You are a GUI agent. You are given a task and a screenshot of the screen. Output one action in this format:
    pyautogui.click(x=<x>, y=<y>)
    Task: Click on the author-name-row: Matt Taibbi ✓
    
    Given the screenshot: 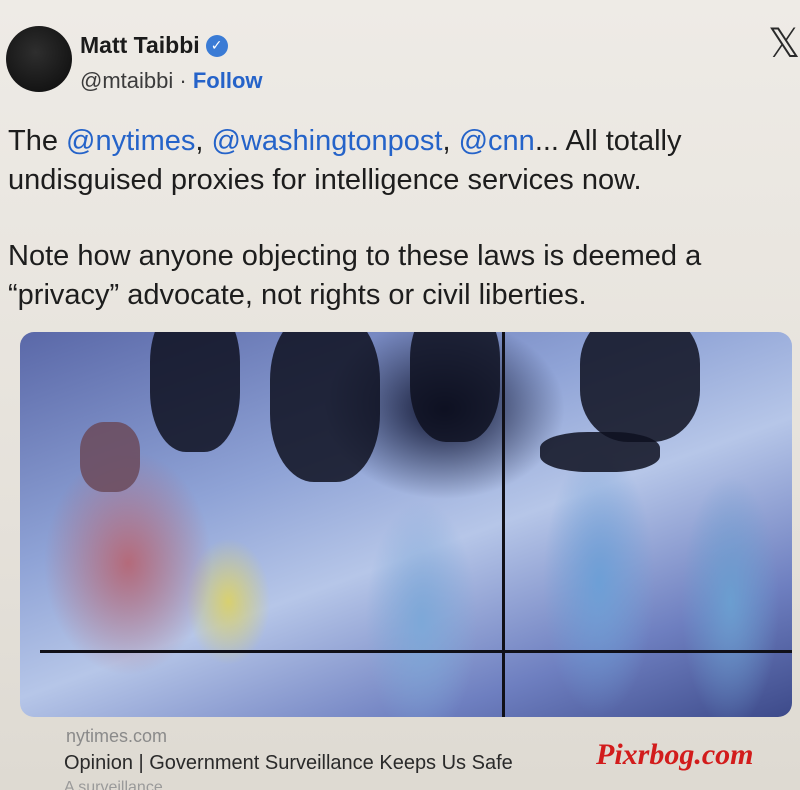 What is the action you would take?
    pyautogui.click(x=154, y=45)
    